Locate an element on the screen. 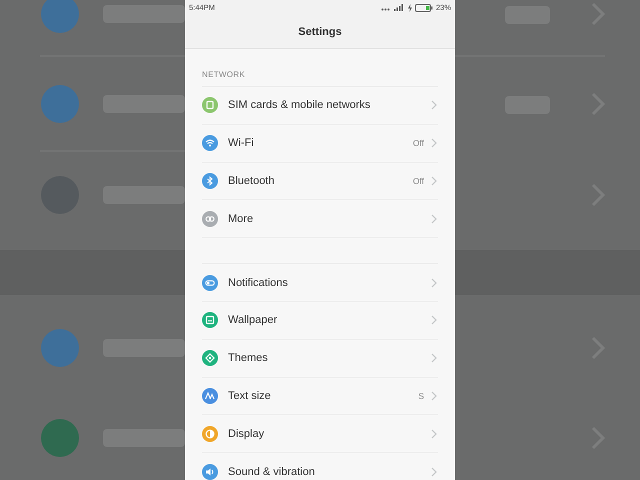 This screenshot has width=640, height=480. row-label: More is located at coordinates (241, 218).